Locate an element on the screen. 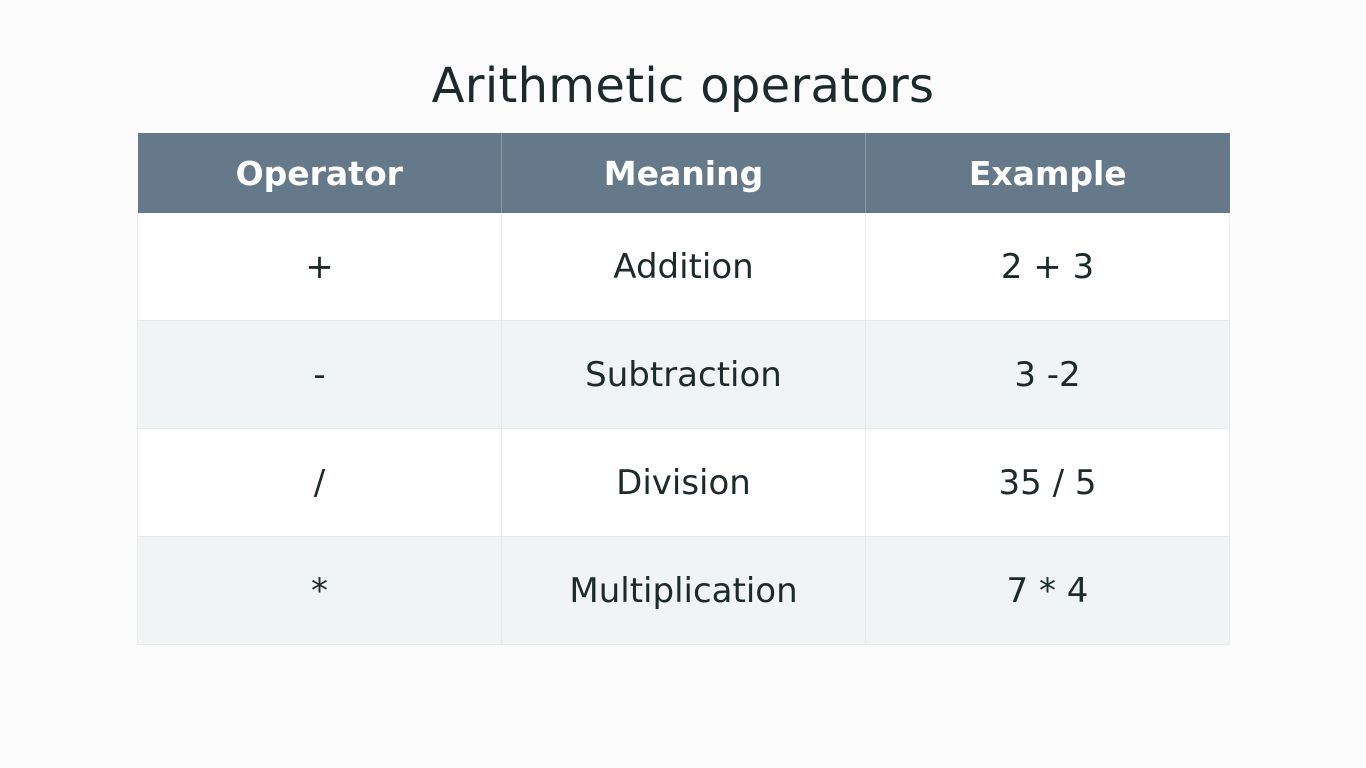 The image size is (1366, 768). table-row: + Addition 2 + 3 is located at coordinates (683, 267).